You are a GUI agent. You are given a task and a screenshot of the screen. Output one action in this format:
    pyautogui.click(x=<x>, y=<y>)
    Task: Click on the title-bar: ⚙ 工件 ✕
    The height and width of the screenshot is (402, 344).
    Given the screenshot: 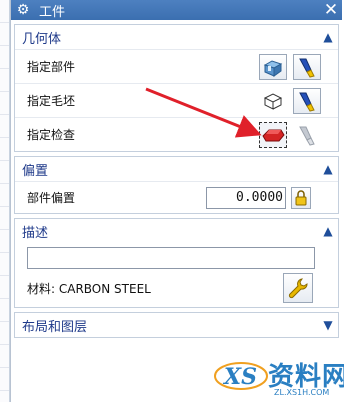 What is the action you would take?
    pyautogui.click(x=176, y=10)
    